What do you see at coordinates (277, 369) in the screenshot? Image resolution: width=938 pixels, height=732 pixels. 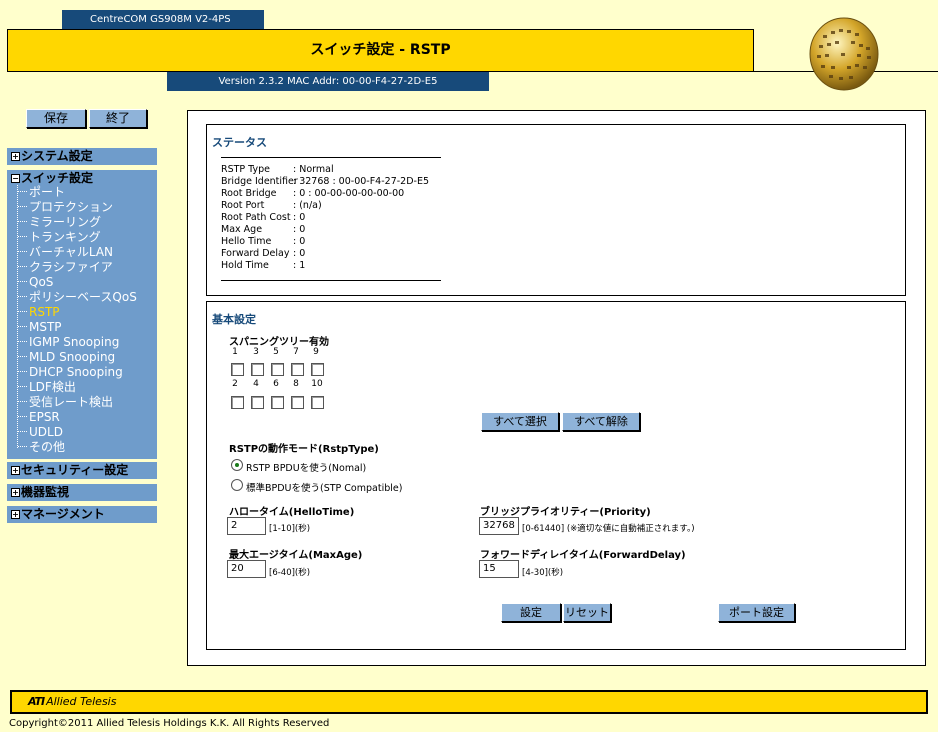 I see `port-5-checkbox` at bounding box center [277, 369].